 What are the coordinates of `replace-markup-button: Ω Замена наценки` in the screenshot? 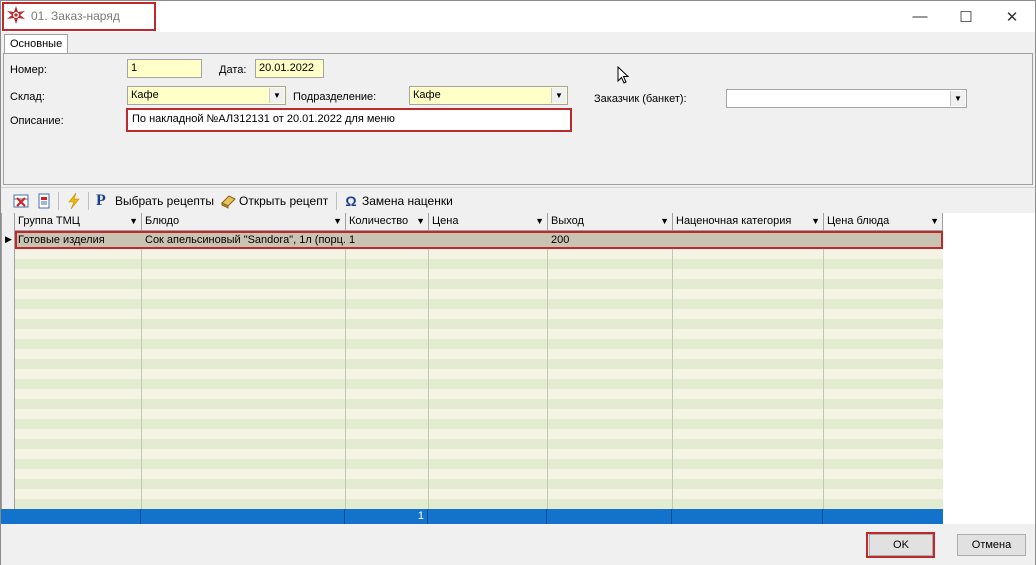 It's located at (398, 201).